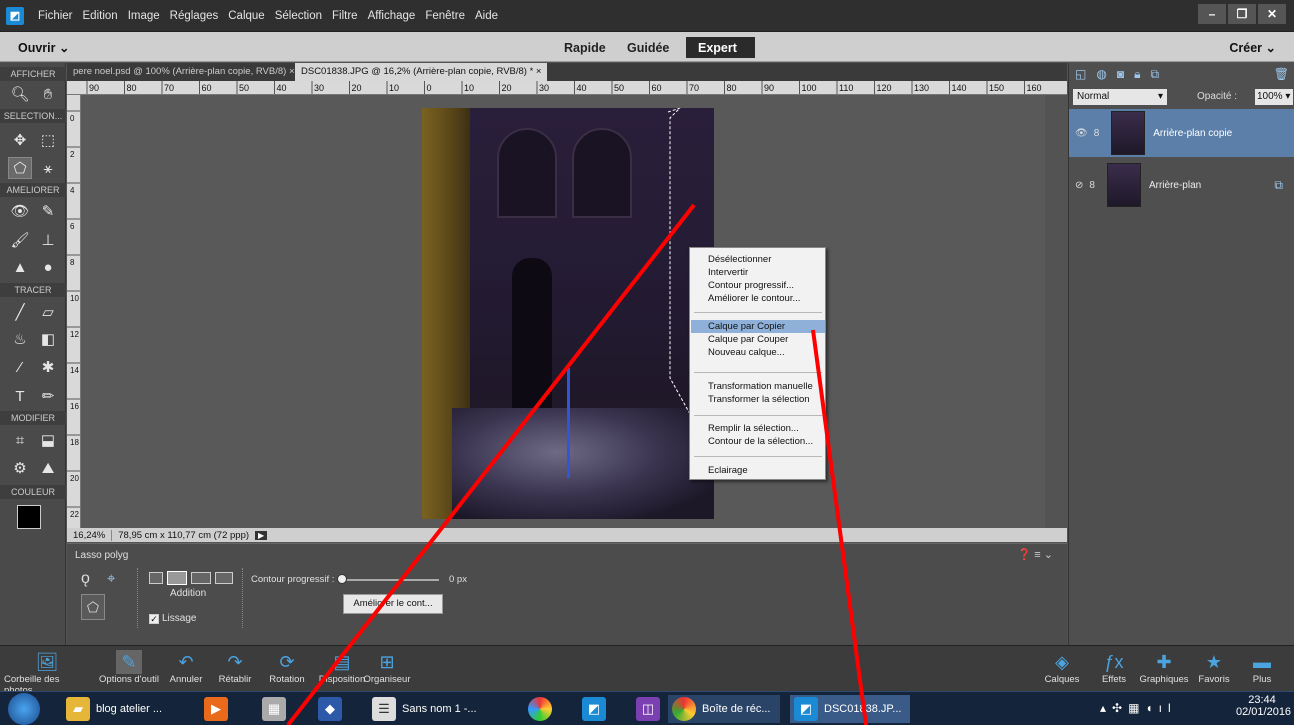 The height and width of the screenshot is (725, 1294). Describe the element at coordinates (47, 673) in the screenshot. I see `photo-bin-button: 🖼︎Corbeille des photos` at that location.